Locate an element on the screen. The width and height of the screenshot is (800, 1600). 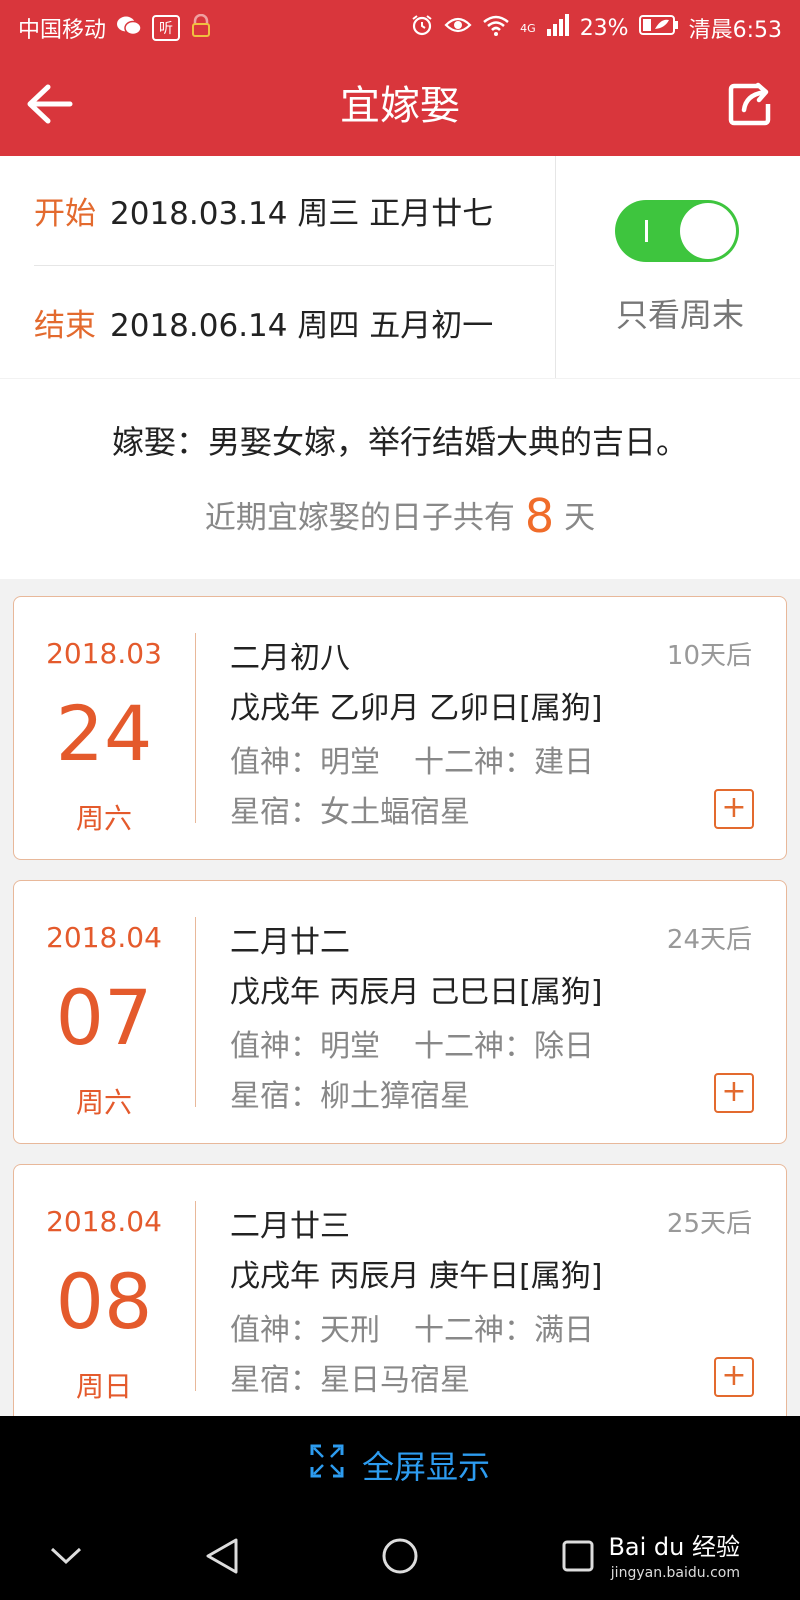
nav-home-button is located at coordinates (400, 1558).